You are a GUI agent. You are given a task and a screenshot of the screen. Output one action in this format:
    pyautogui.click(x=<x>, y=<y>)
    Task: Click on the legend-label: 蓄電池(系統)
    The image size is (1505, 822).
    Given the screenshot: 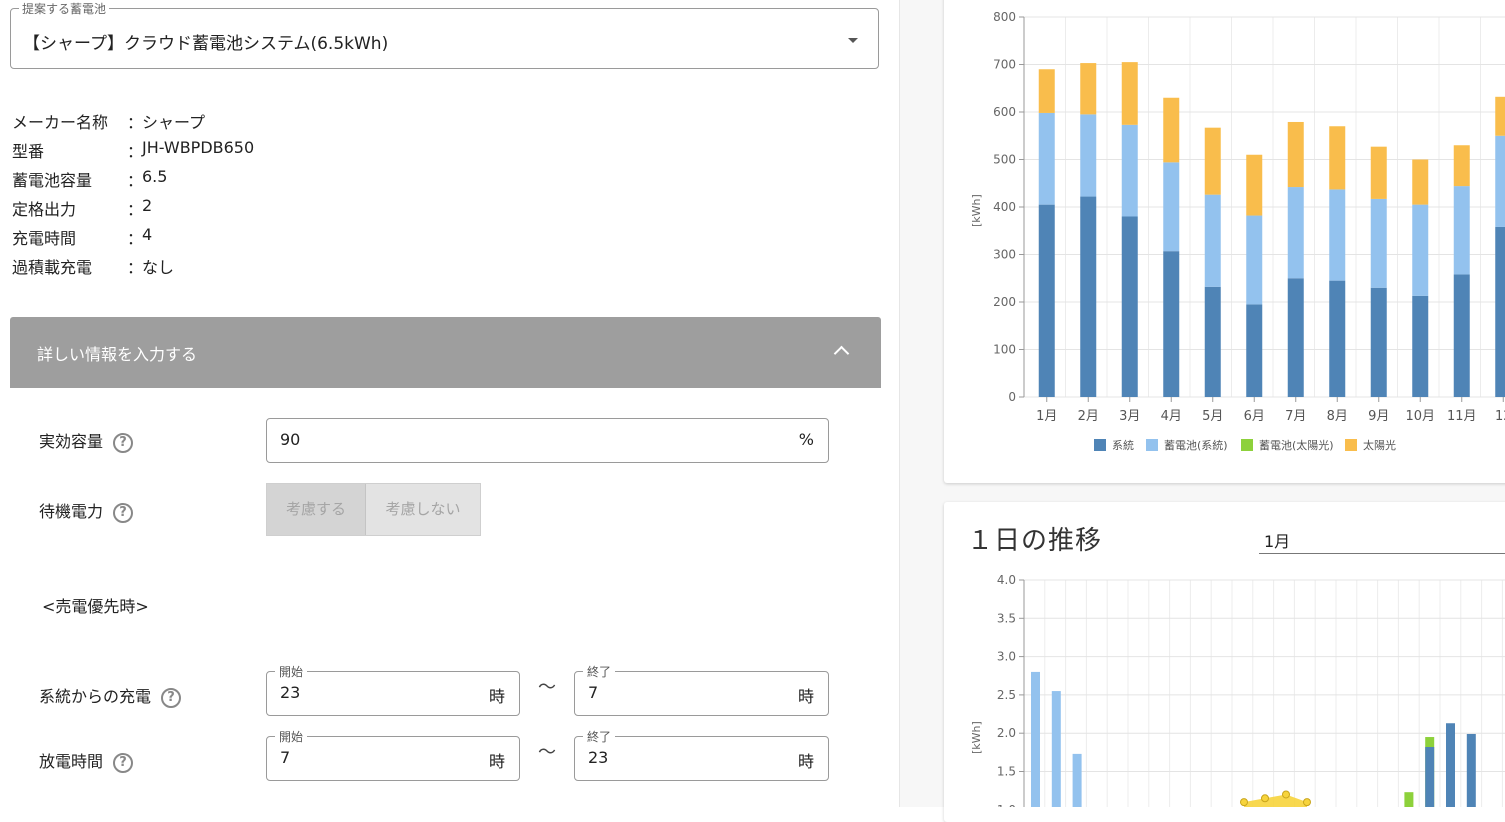 What is the action you would take?
    pyautogui.click(x=1196, y=445)
    